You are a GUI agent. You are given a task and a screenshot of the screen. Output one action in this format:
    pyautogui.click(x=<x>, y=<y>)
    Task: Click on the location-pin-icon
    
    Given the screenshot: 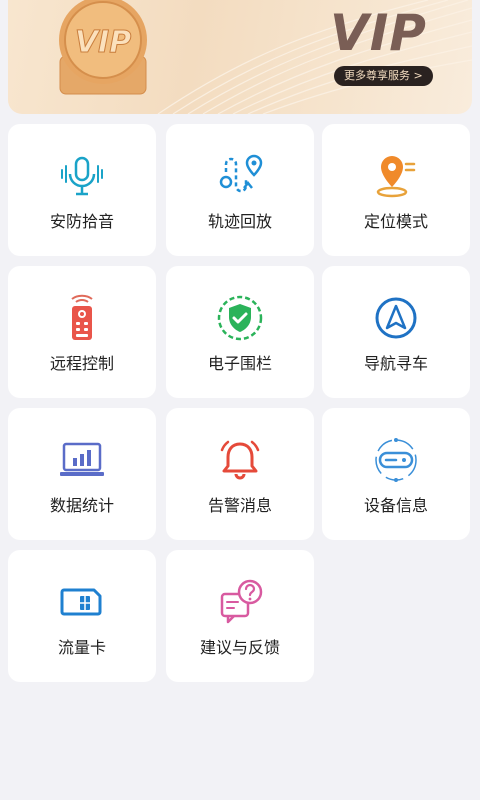 What is the action you would take?
    pyautogui.click(x=396, y=177)
    